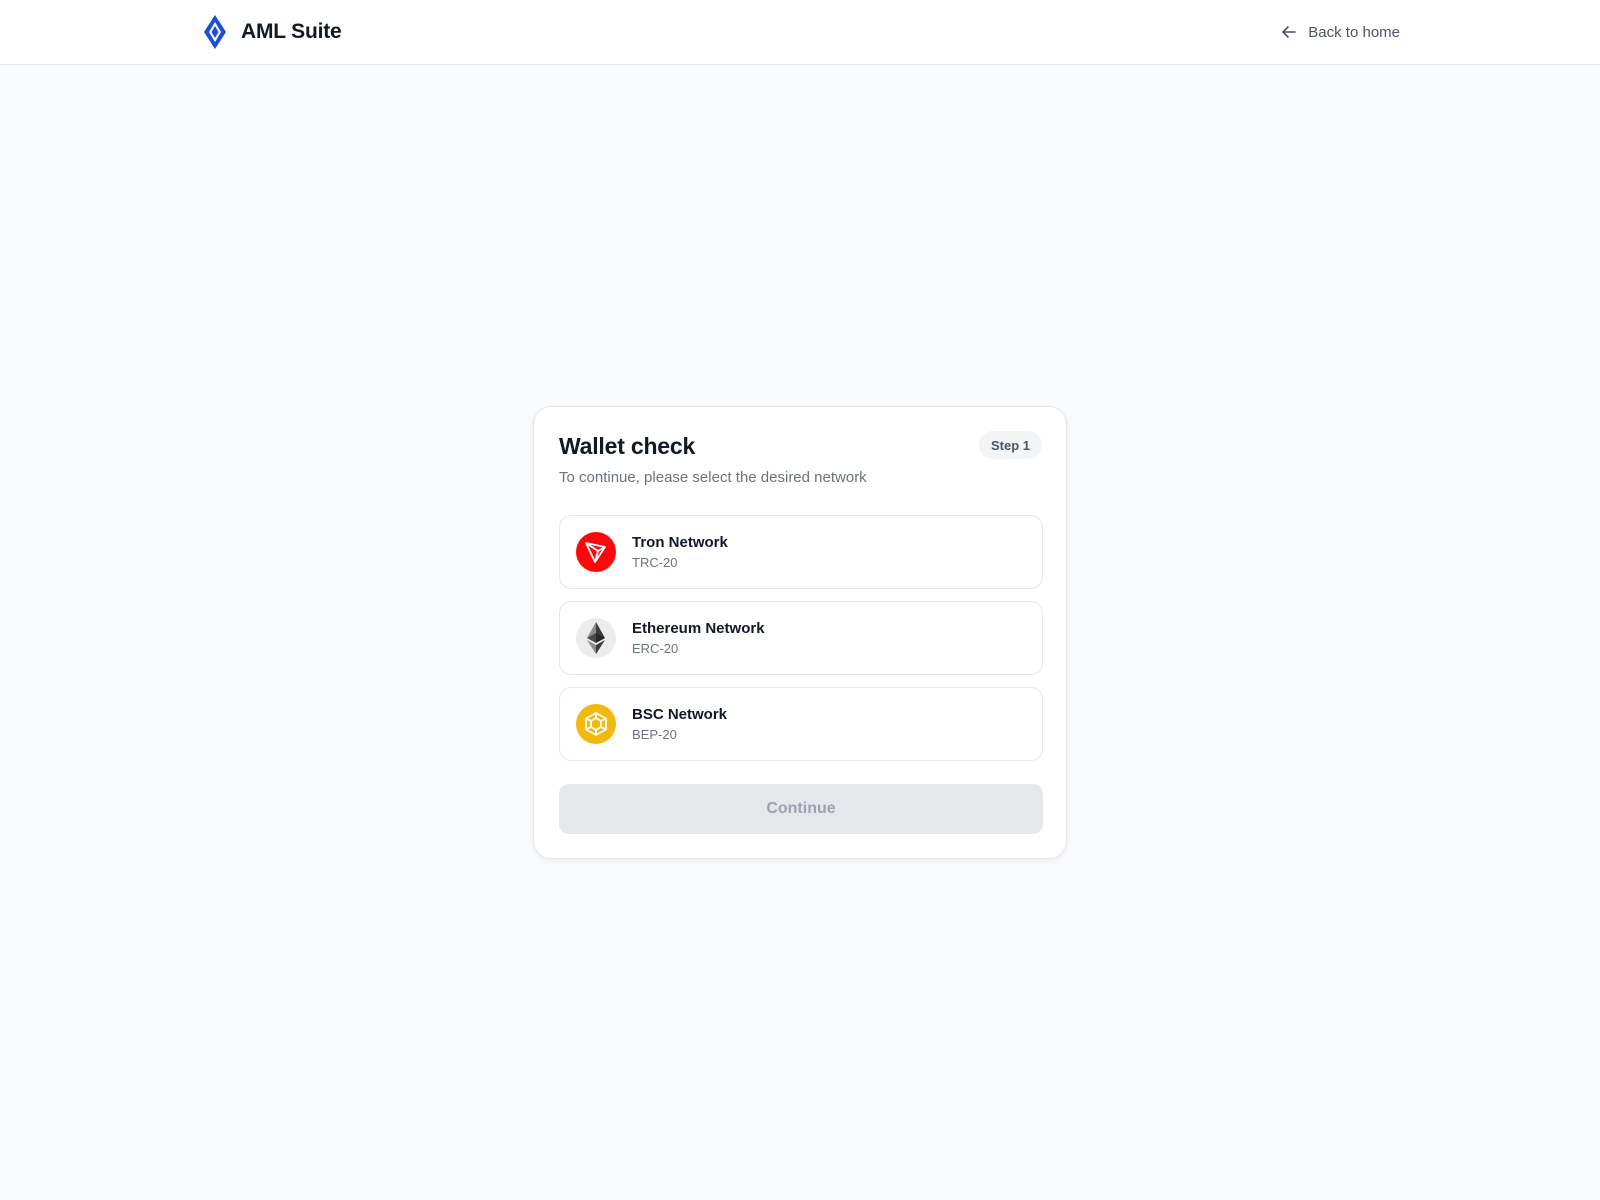  I want to click on network-standard: BEP-20, so click(654, 734).